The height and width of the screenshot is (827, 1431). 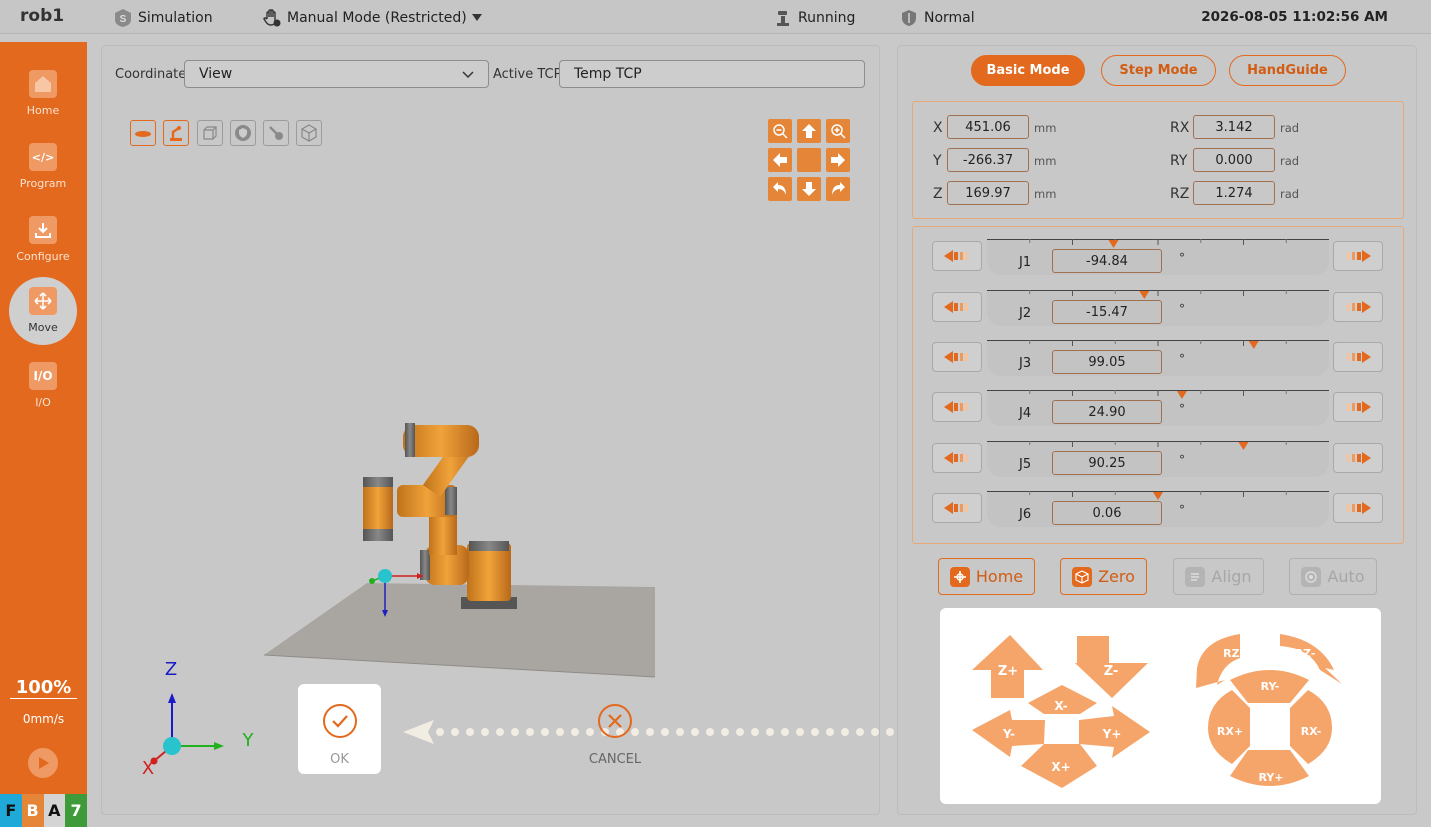 I want to click on svg-text: S, so click(x=123, y=19).